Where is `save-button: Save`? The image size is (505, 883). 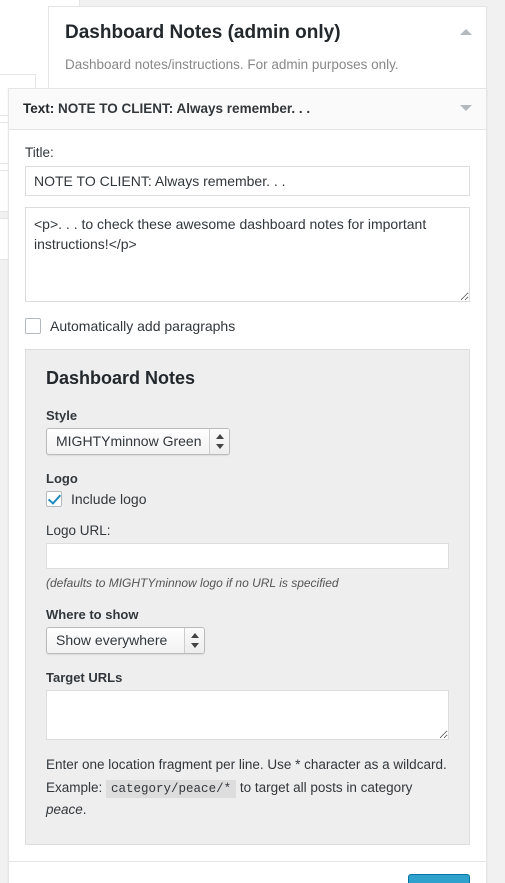 save-button: Save is located at coordinates (438, 878).